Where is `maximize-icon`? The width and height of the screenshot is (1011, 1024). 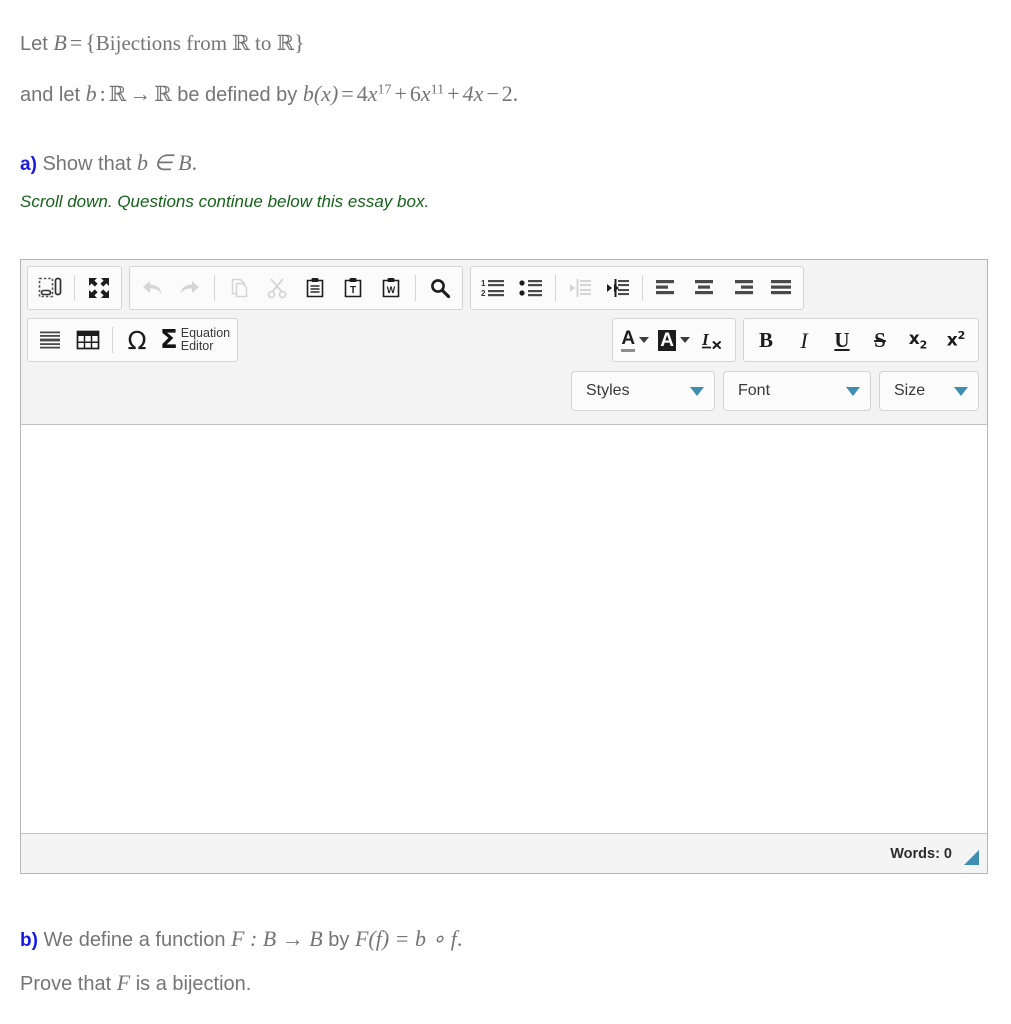
maximize-icon is located at coordinates (99, 288).